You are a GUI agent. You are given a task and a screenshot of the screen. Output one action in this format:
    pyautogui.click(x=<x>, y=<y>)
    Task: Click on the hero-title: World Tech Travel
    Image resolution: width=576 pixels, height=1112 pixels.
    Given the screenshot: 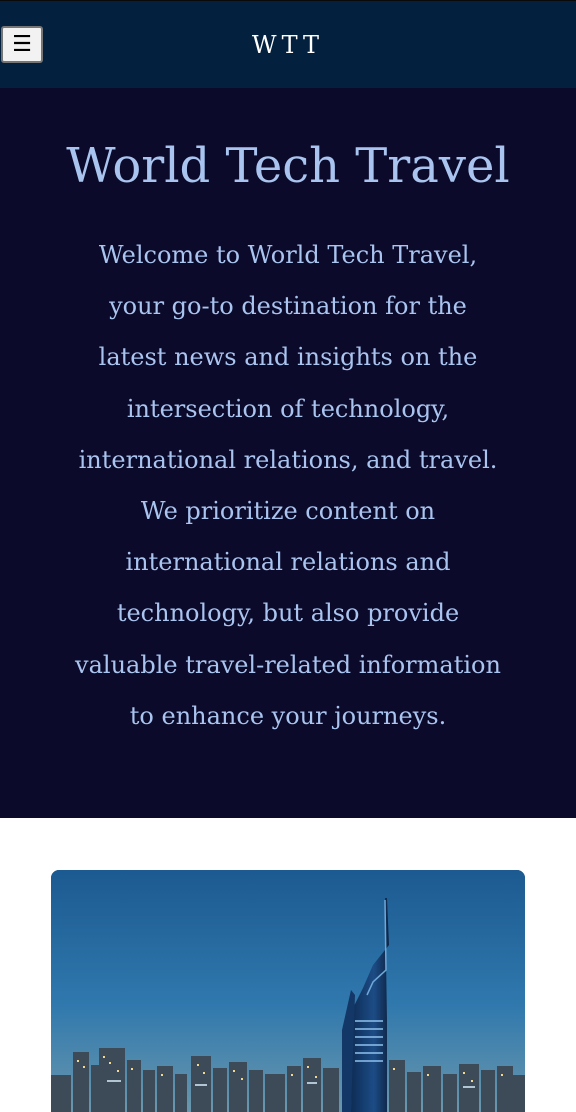 What is the action you would take?
    pyautogui.click(x=288, y=166)
    